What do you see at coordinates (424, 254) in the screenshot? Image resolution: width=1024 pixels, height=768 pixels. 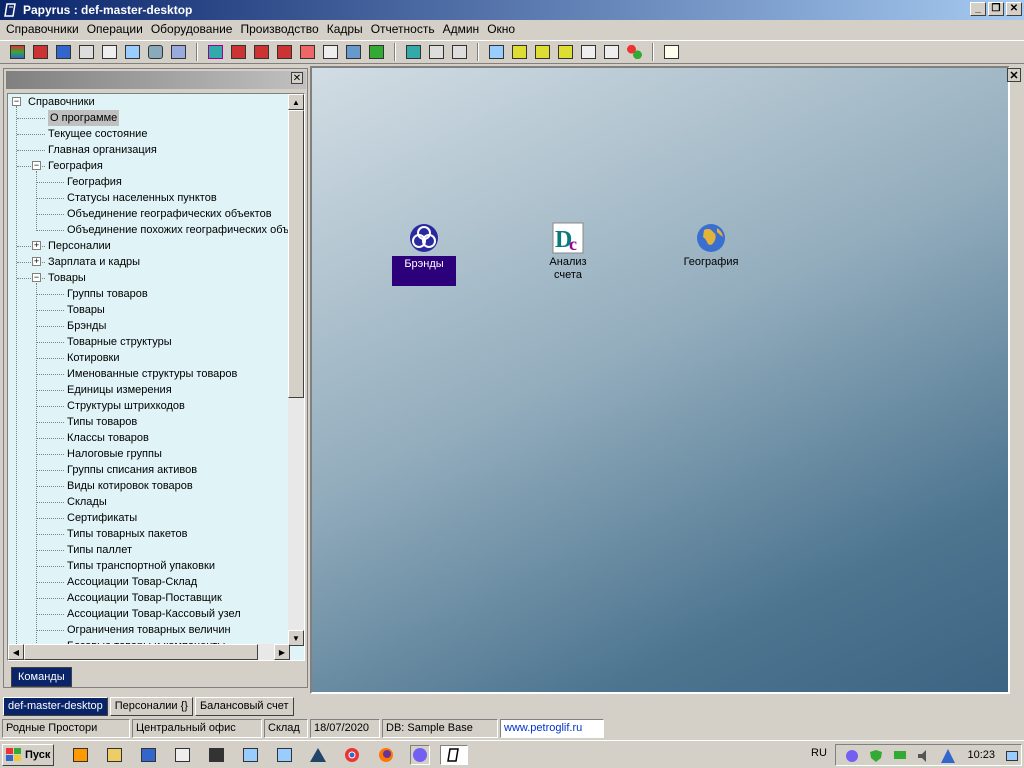 I see `desktop-icon-brands: Брэнды` at bounding box center [424, 254].